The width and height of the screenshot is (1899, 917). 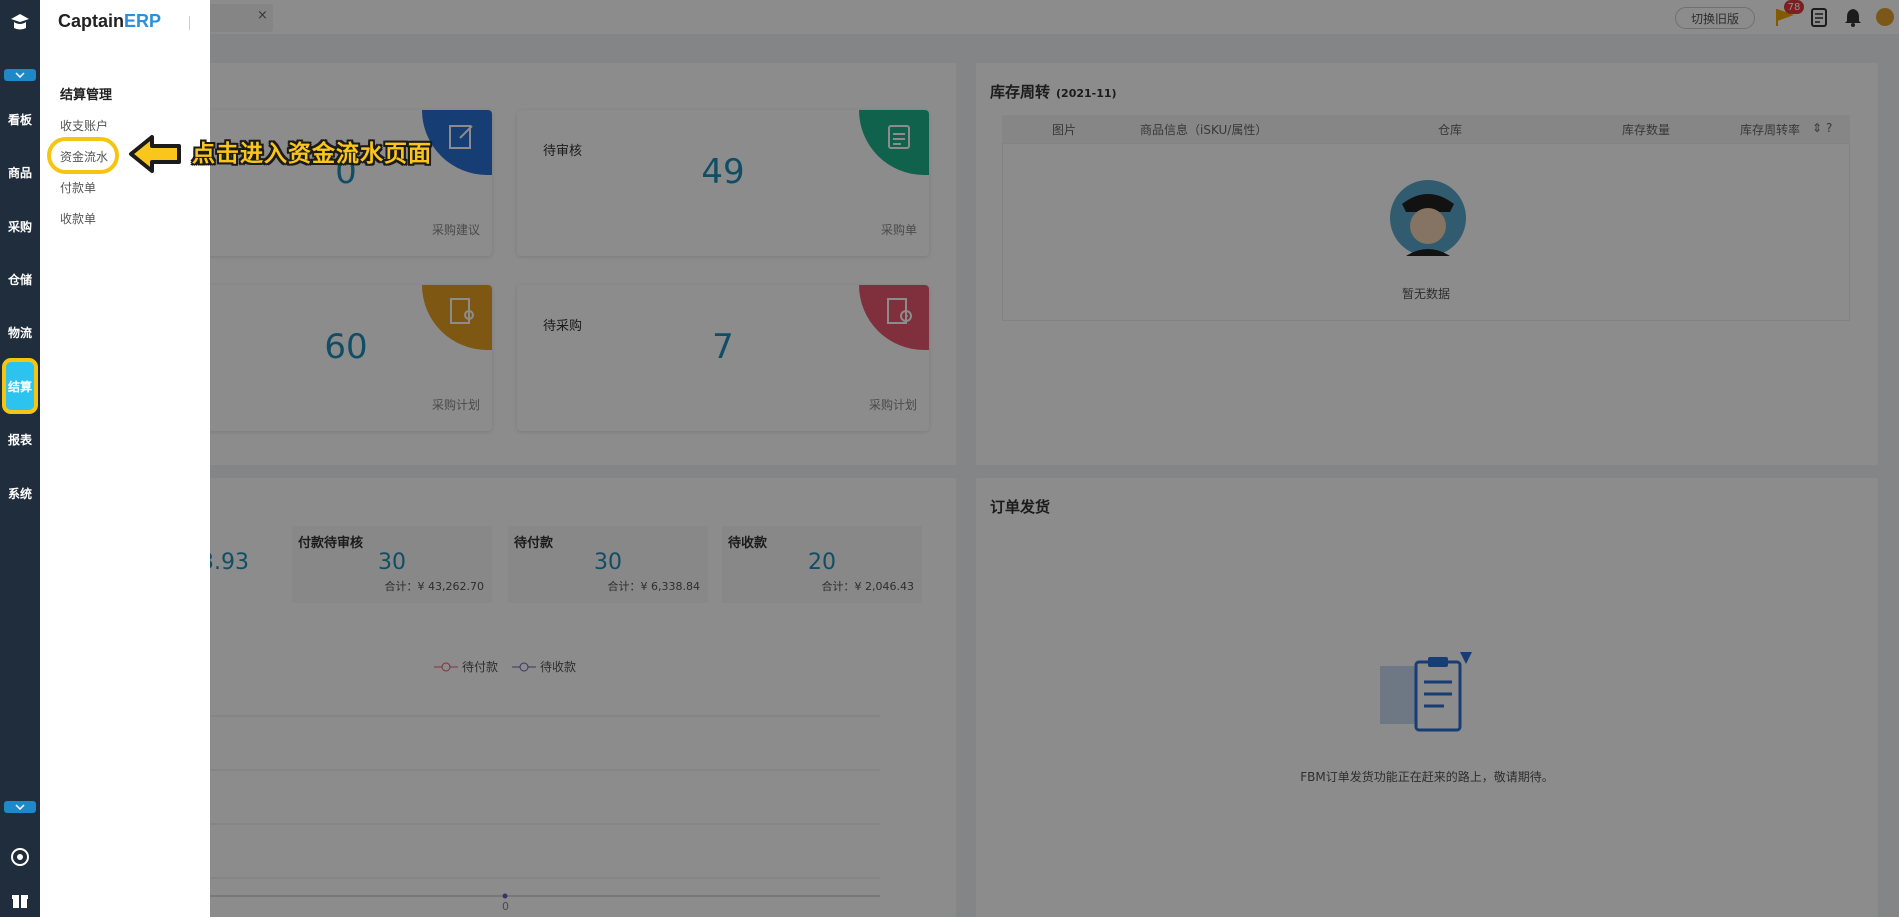 I want to click on arrow-left-icon, so click(x=155, y=154).